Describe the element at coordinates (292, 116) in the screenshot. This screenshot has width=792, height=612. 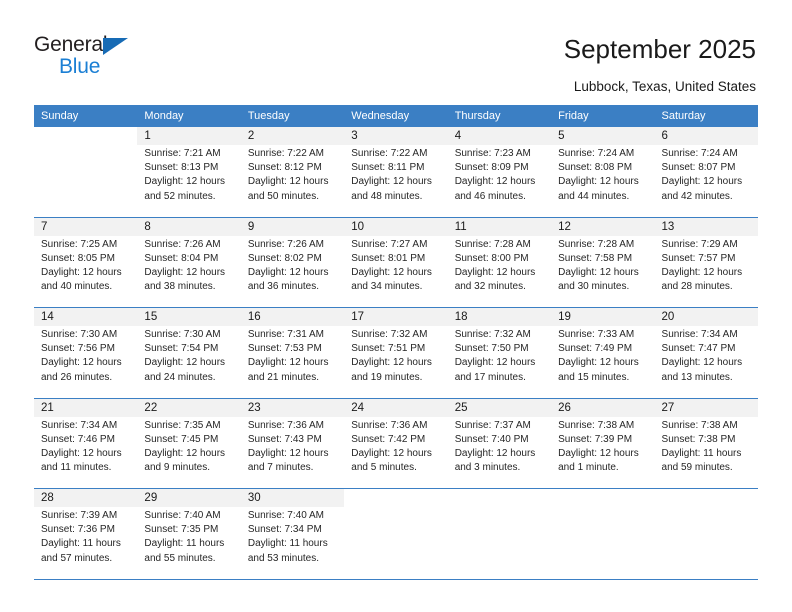
I see `weekday-header-tuesday: Tuesday` at that location.